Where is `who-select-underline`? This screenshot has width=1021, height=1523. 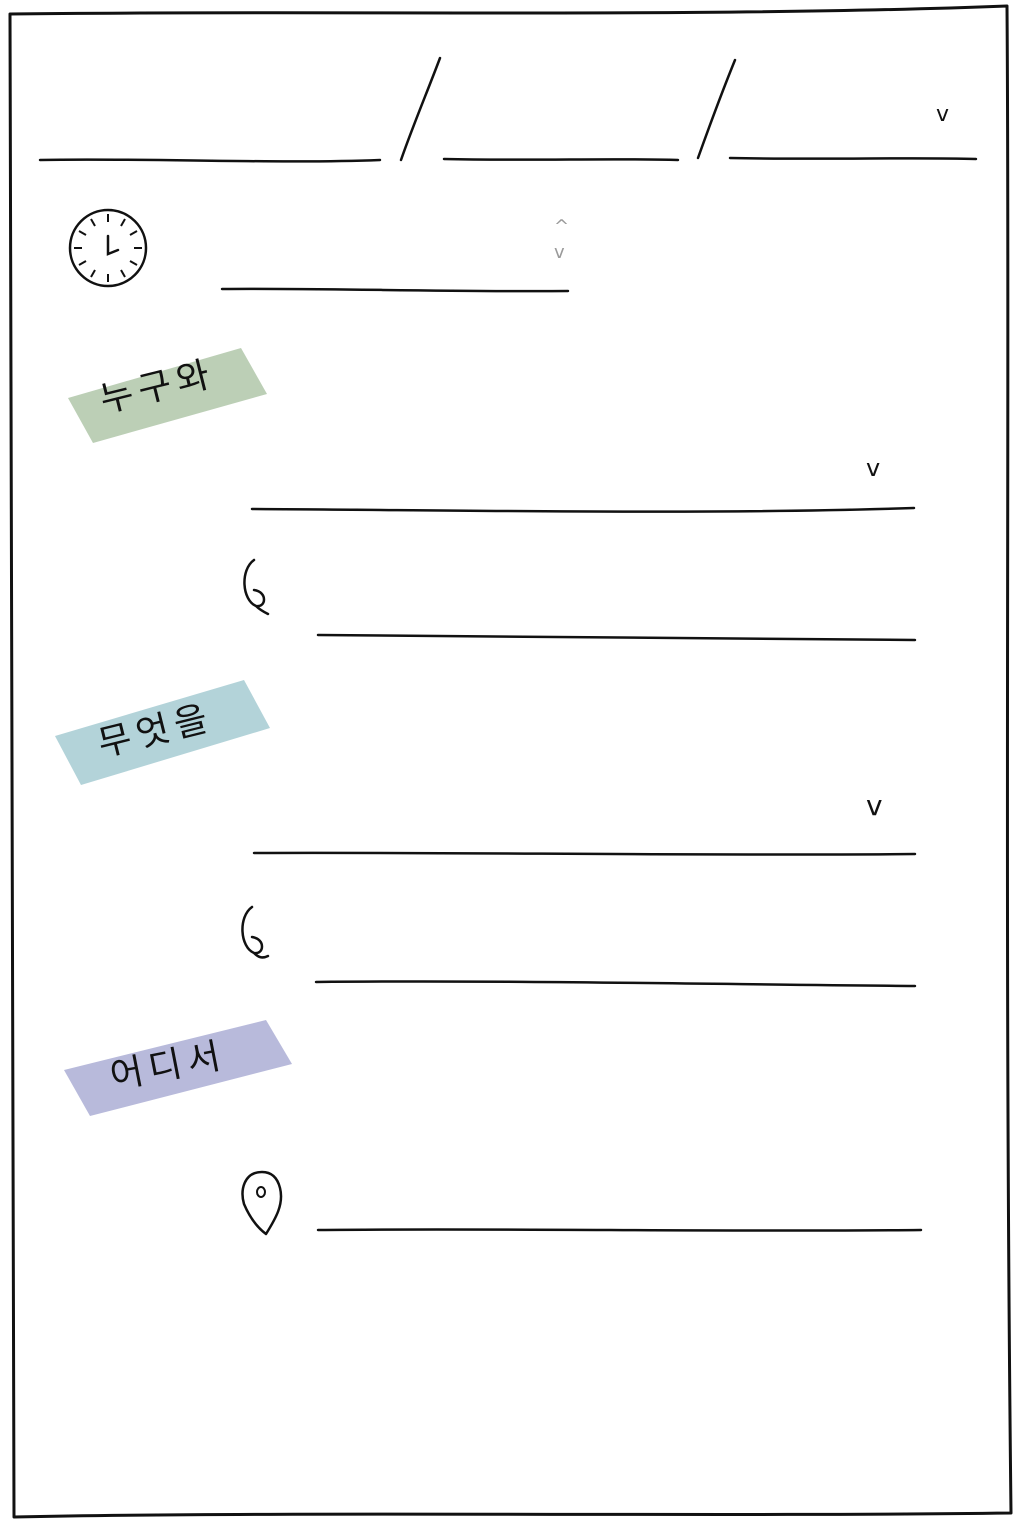 who-select-underline is located at coordinates (583, 509).